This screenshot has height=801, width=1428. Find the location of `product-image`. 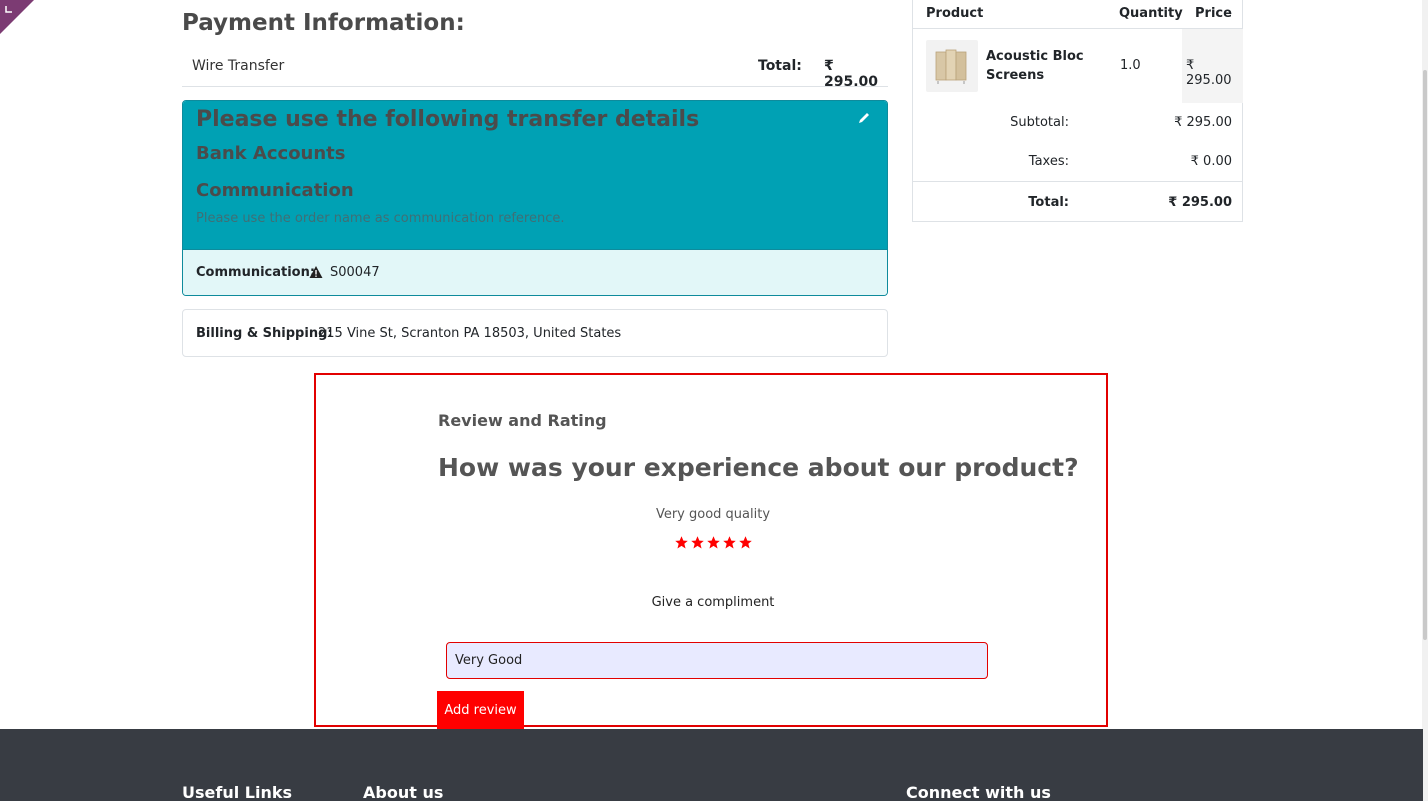

product-image is located at coordinates (952, 66).